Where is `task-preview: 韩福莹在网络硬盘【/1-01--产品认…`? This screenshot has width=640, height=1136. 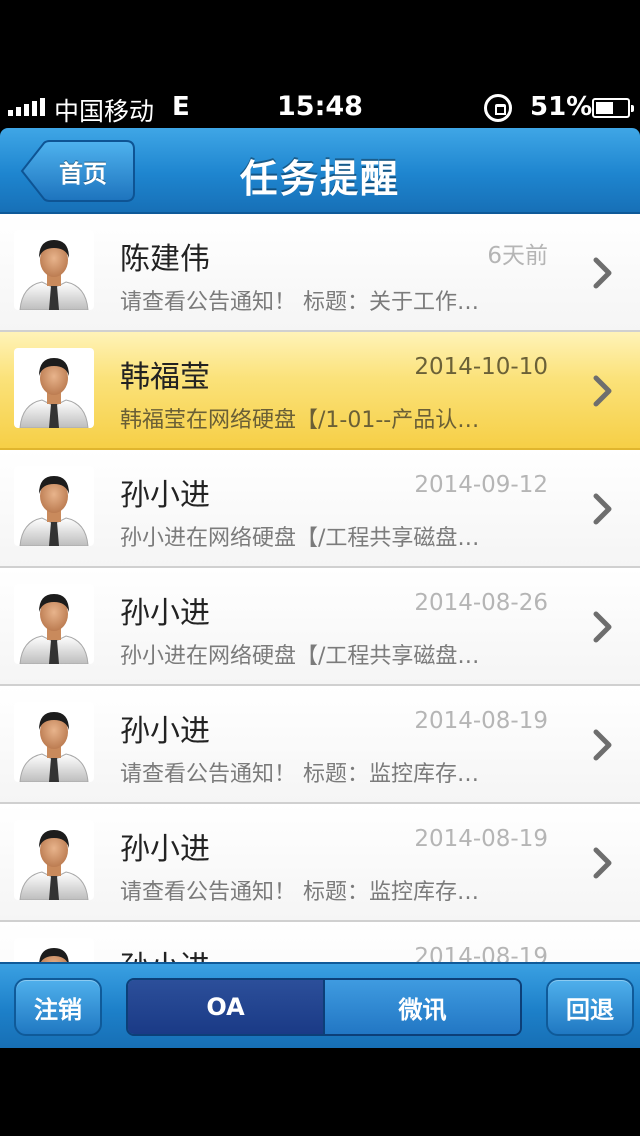
task-preview: 韩福莹在网络硬盘【/1-01--产品认… is located at coordinates (300, 420).